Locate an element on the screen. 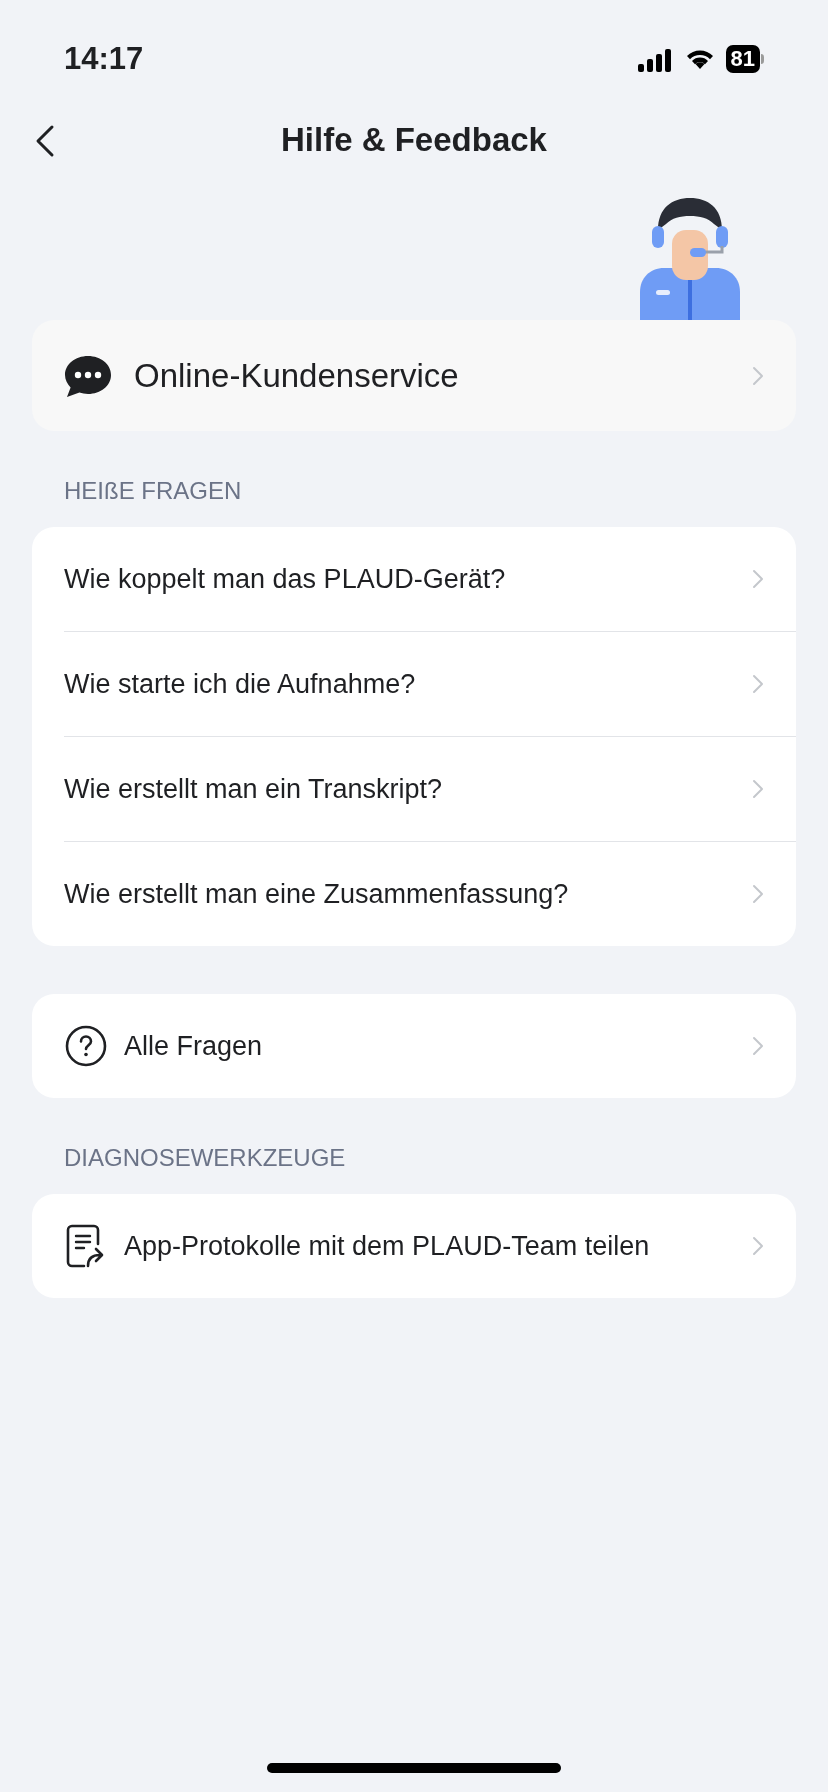 The image size is (828, 1792). list-item: Wie erstellt man eine Zusammenfassung? is located at coordinates (414, 894).